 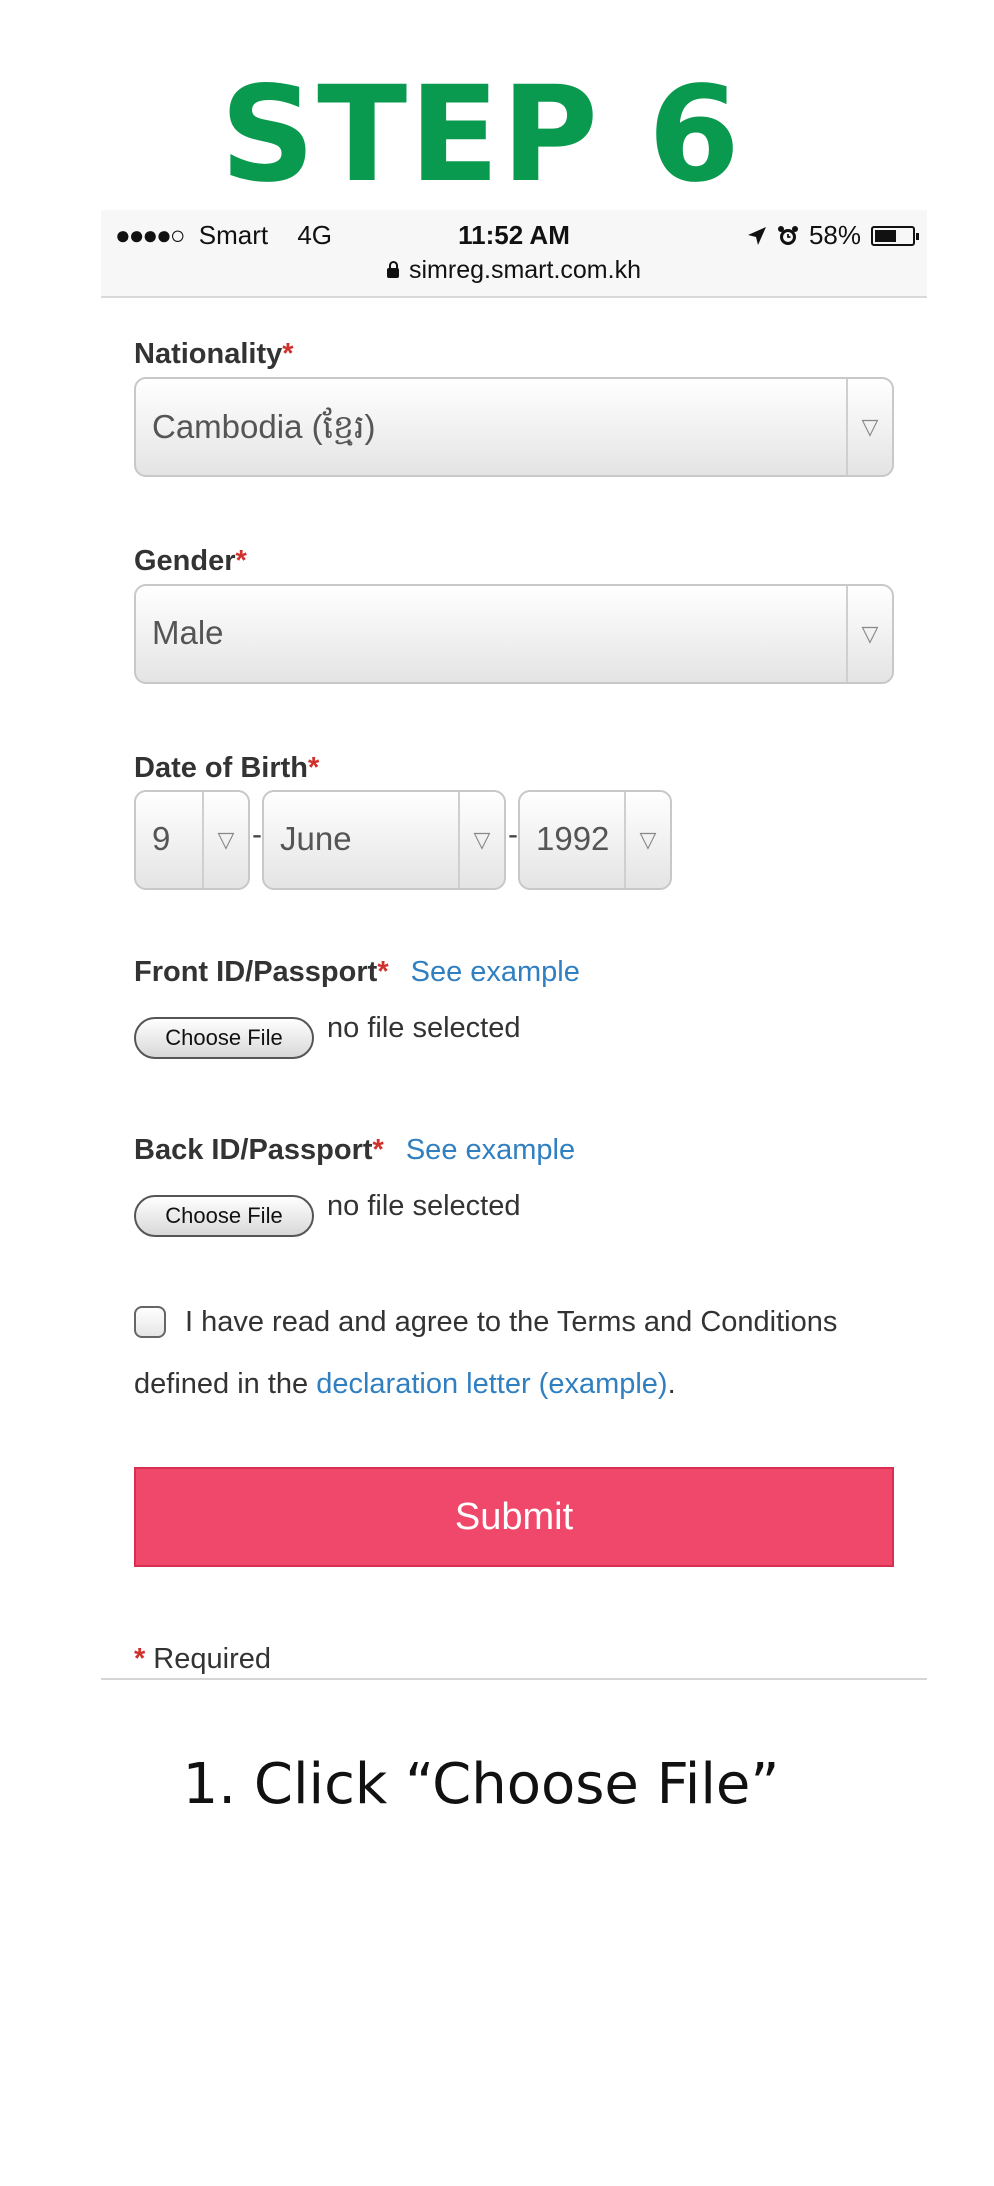 I want to click on instruction-text: 1. Click “Choose File”, so click(x=481, y=1784).